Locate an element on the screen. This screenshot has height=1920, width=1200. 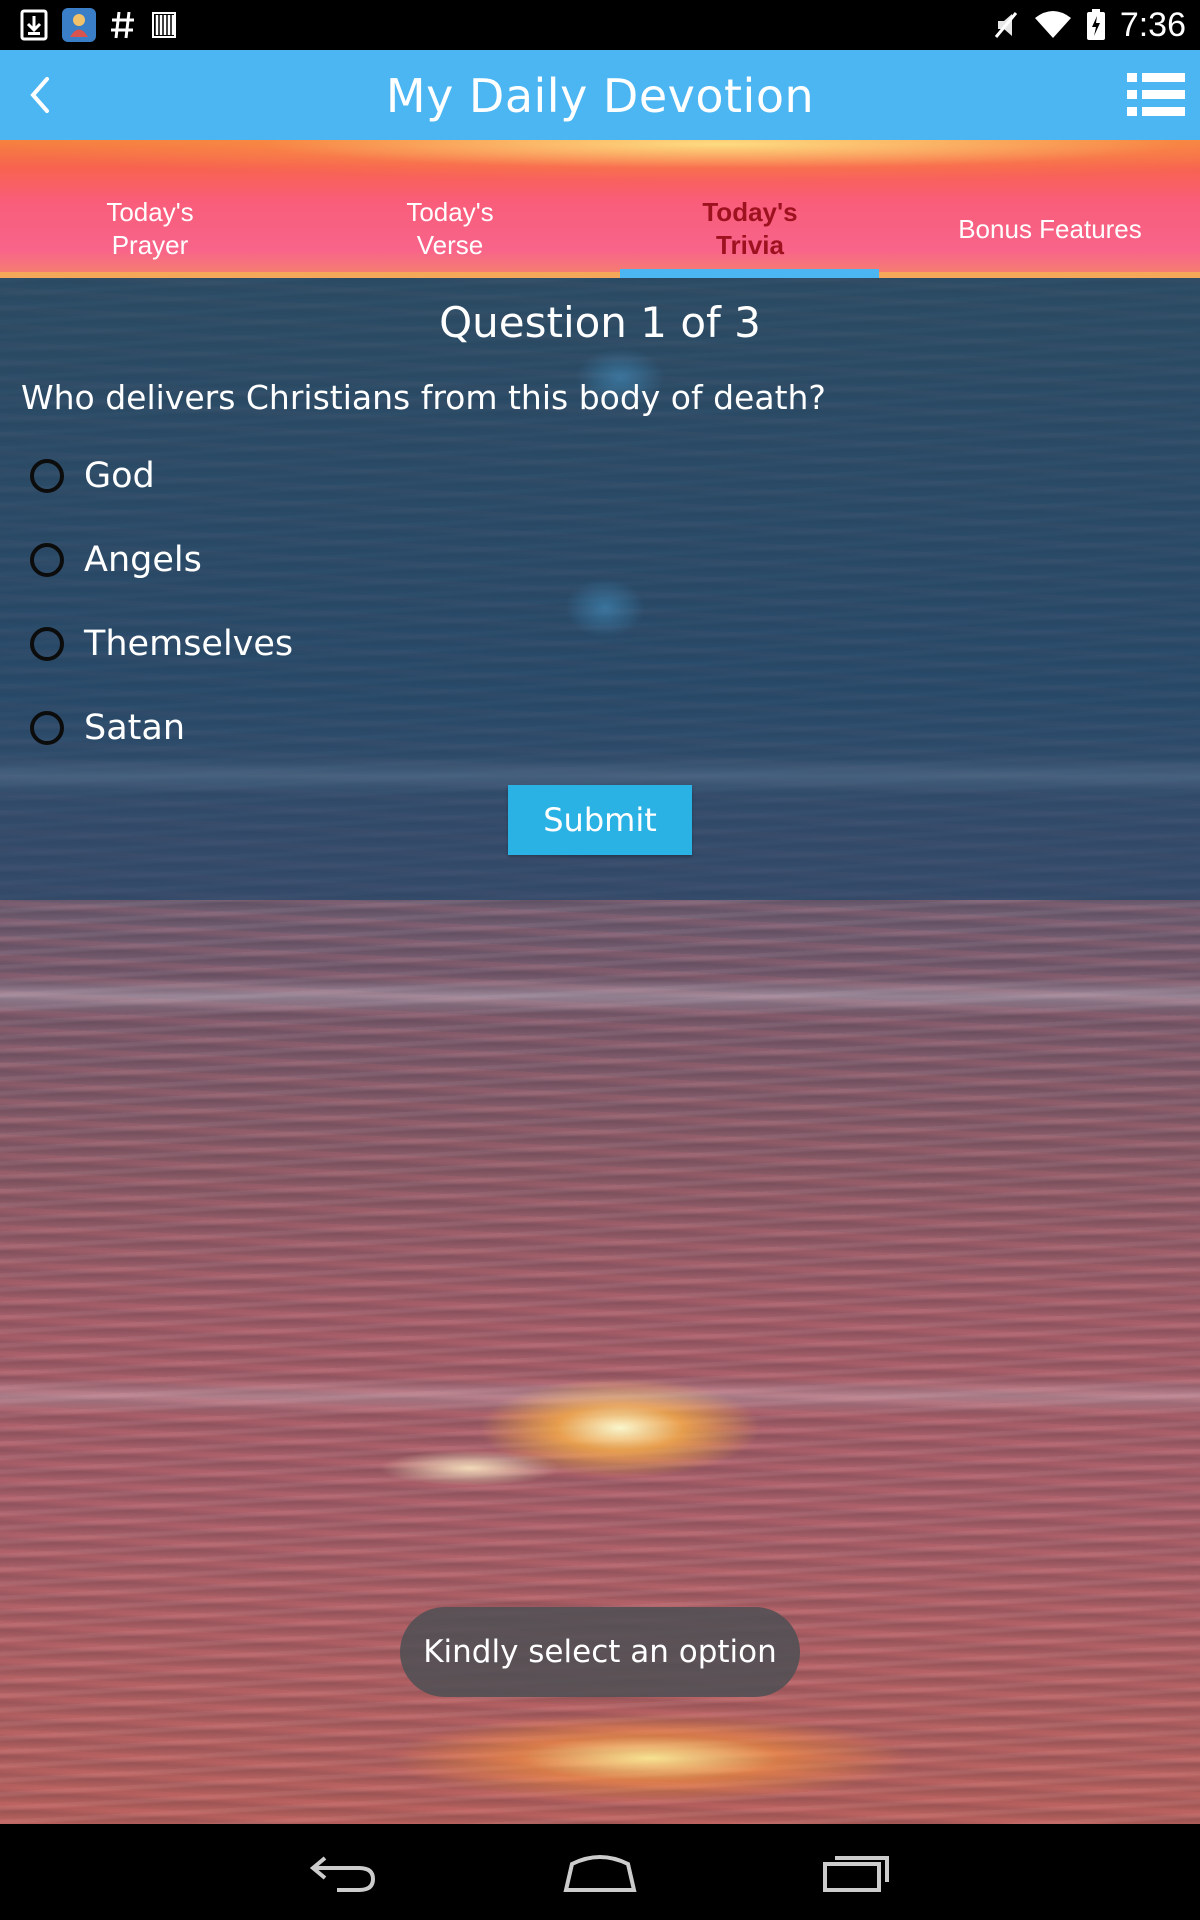
tab-label: Today's Verse is located at coordinates (450, 228).